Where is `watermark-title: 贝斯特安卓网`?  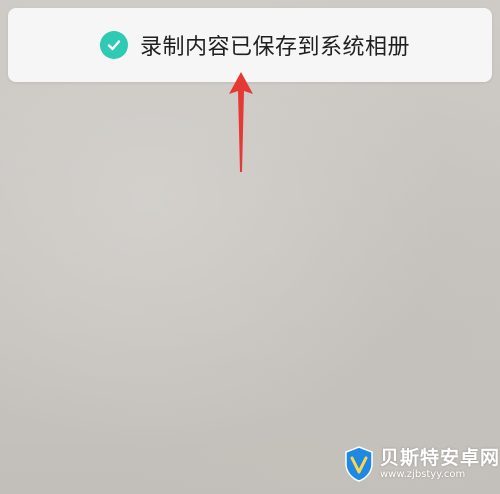 watermark-title: 贝斯特安卓网 is located at coordinates (440, 458).